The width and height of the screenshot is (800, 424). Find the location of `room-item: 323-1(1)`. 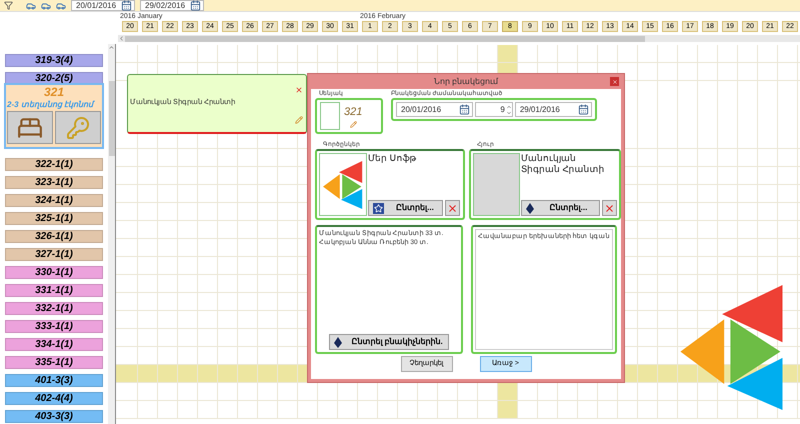

room-item: 323-1(1) is located at coordinates (54, 182).